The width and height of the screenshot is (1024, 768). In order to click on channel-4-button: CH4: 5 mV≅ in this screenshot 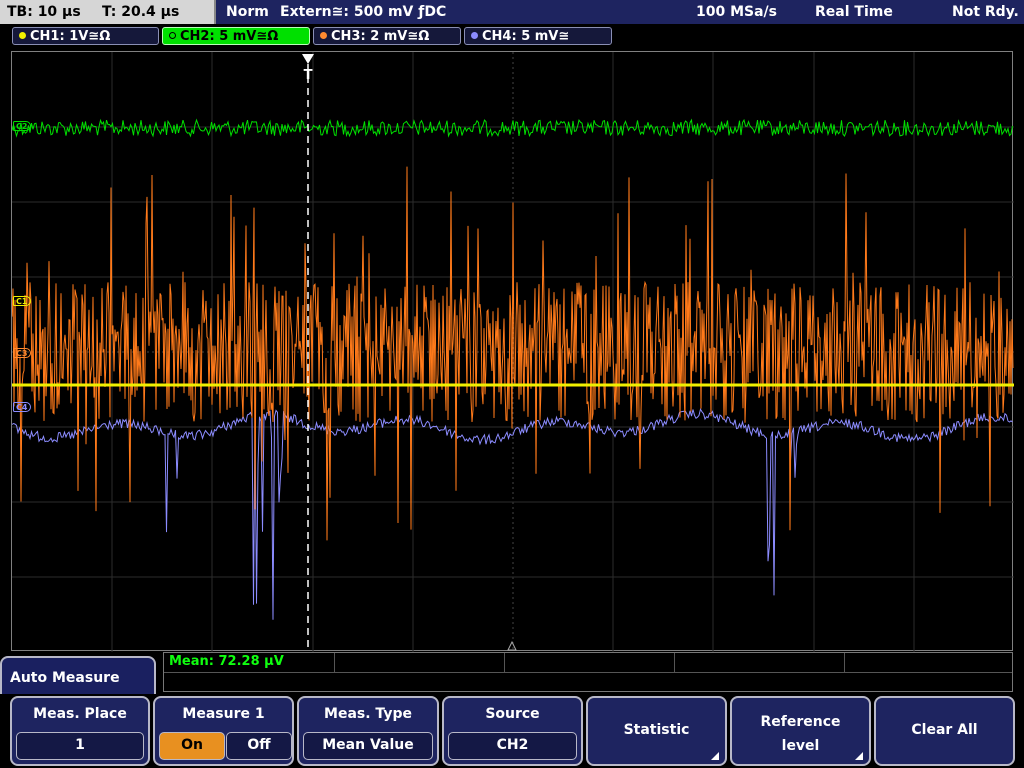, I will do `click(538, 36)`.